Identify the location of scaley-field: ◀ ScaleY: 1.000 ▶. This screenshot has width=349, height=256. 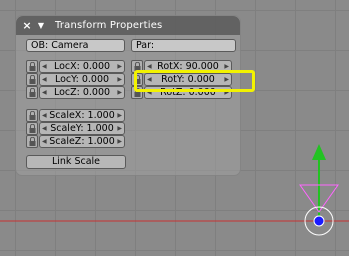
(82, 128).